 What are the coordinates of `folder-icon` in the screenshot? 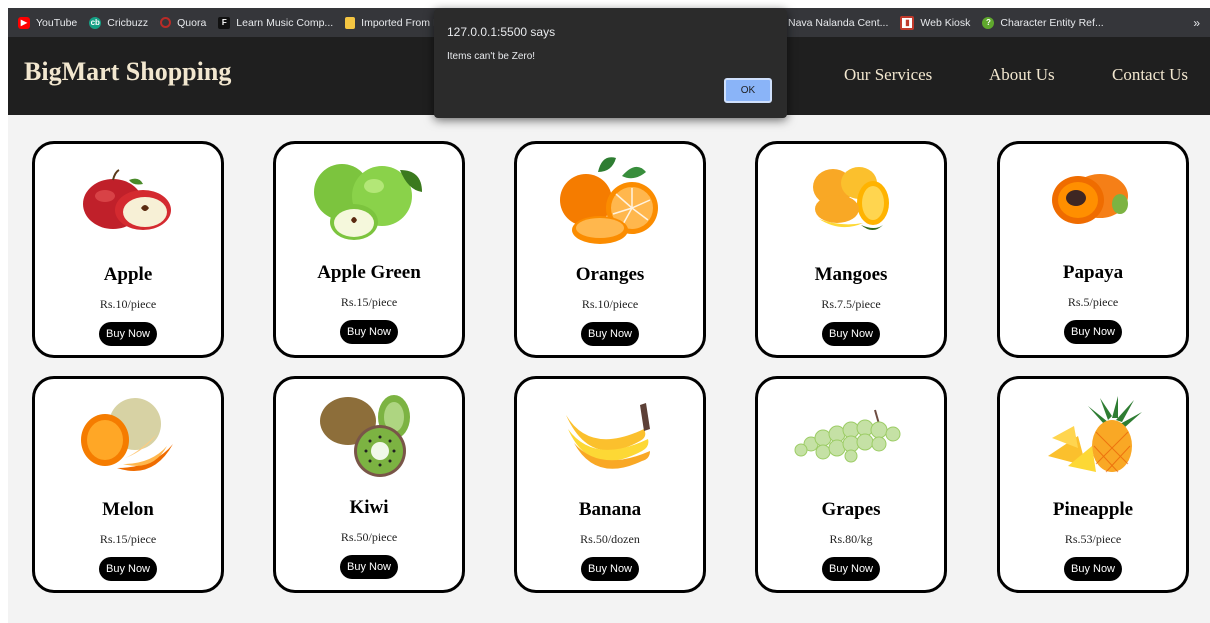 It's located at (350, 22).